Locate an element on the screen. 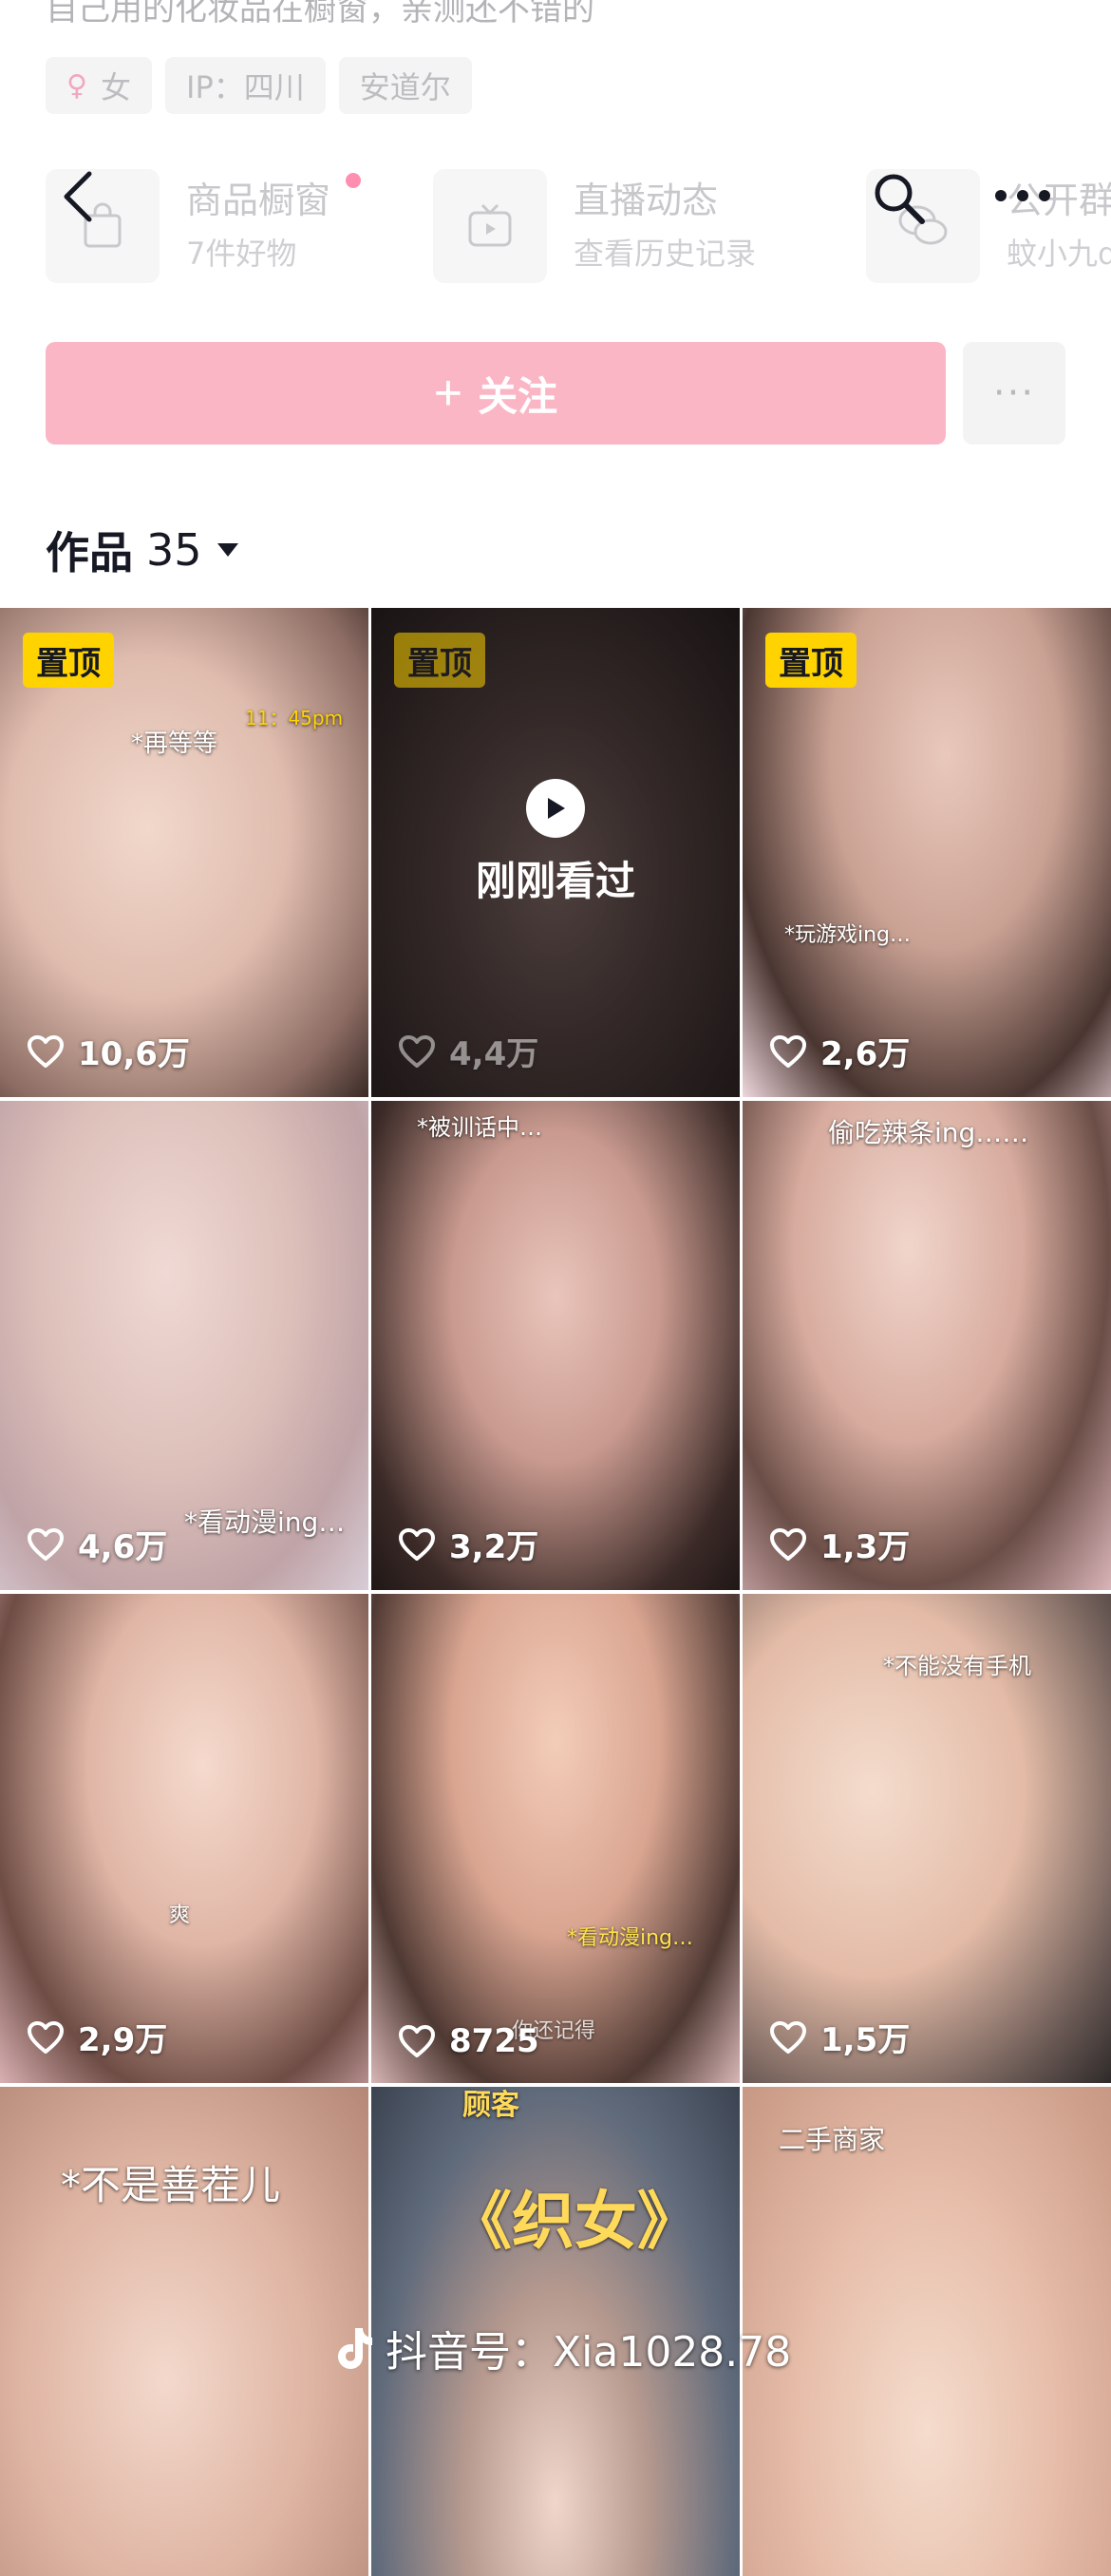 This screenshot has height=2576, width=1111. like-count: 3,2万 is located at coordinates (468, 1544).